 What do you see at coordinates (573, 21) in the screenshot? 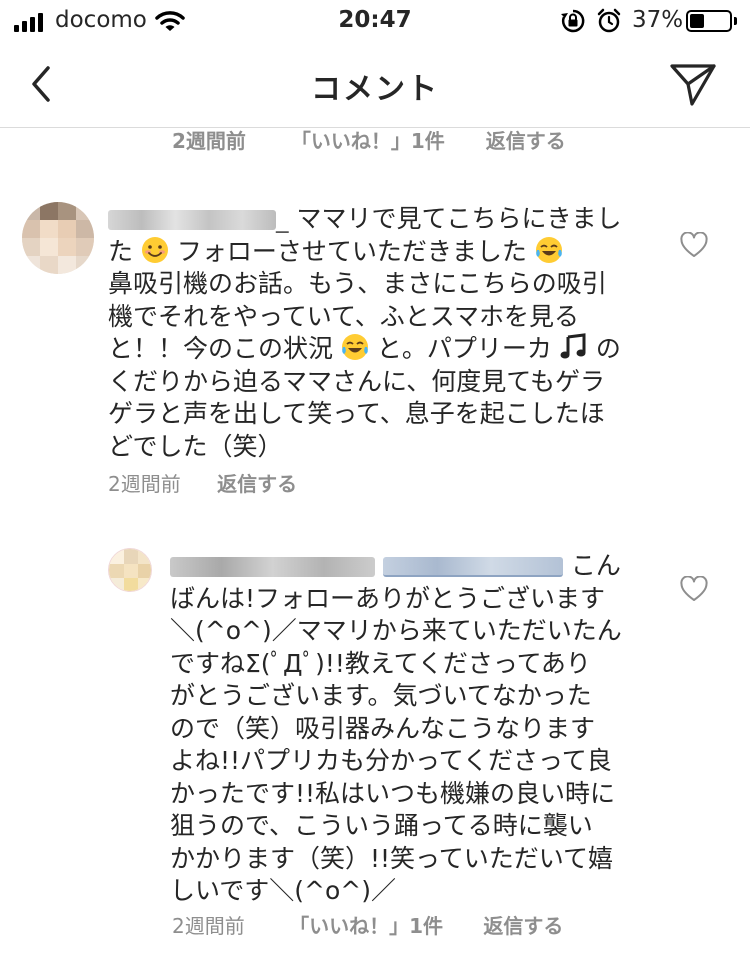
I see `rotation-lock-icon` at bounding box center [573, 21].